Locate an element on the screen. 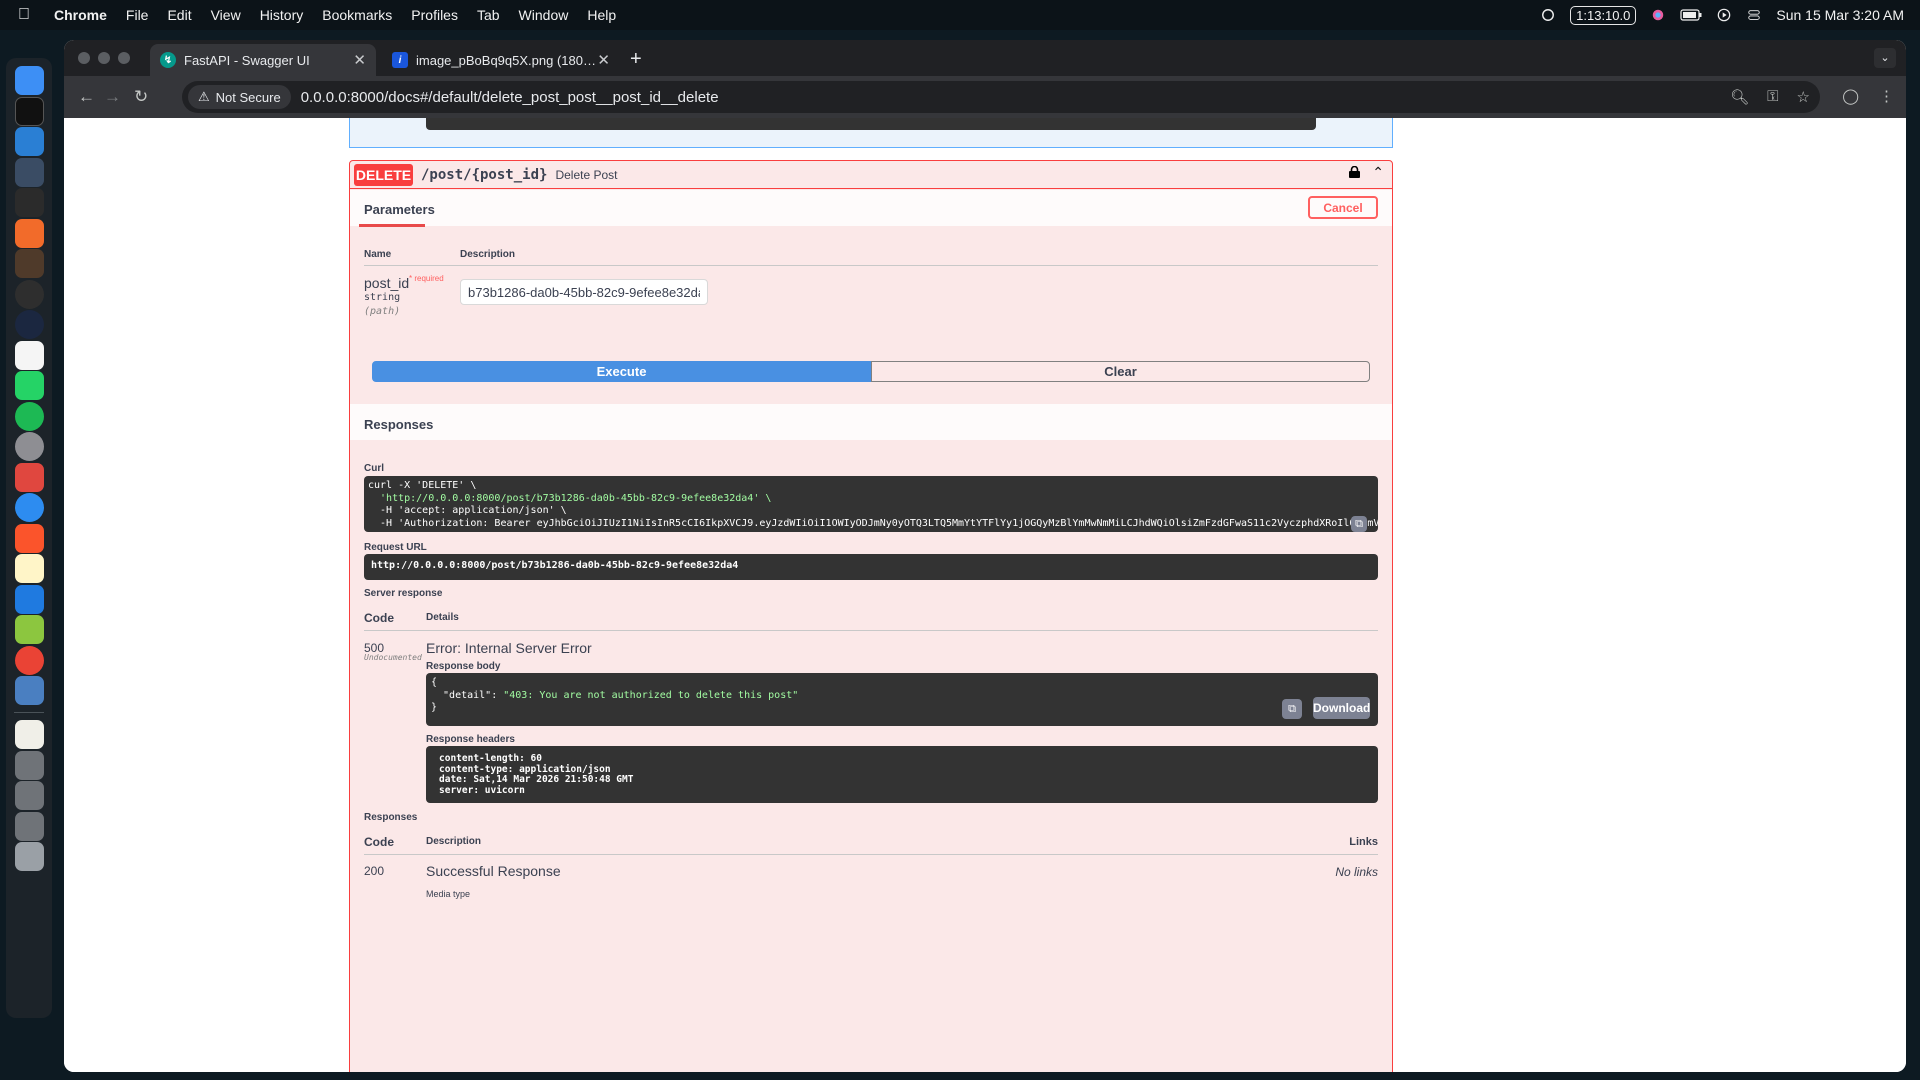 The height and width of the screenshot is (1080, 1920). security-label: Not Secure is located at coordinates (248, 97).